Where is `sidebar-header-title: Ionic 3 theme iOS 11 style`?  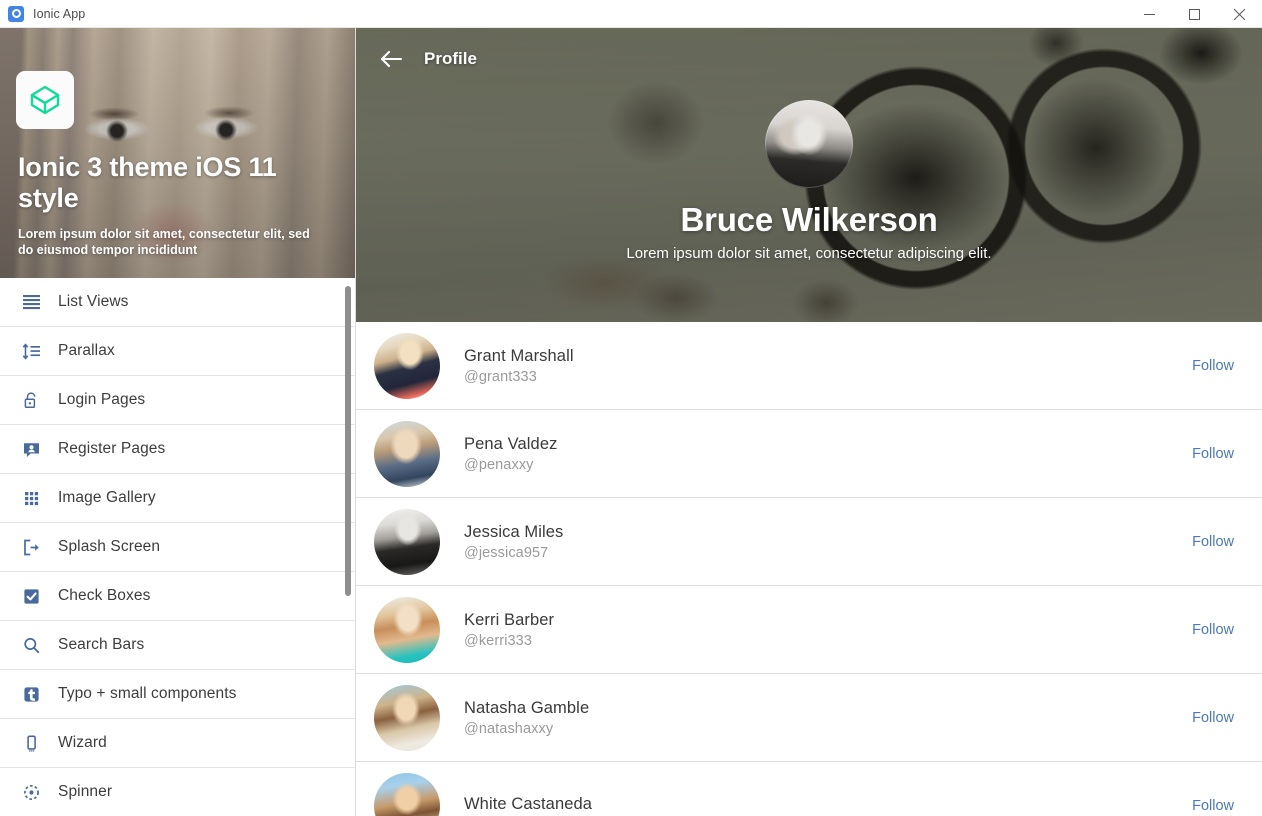
sidebar-header-title: Ionic 3 theme iOS 11 style is located at coordinates (147, 182).